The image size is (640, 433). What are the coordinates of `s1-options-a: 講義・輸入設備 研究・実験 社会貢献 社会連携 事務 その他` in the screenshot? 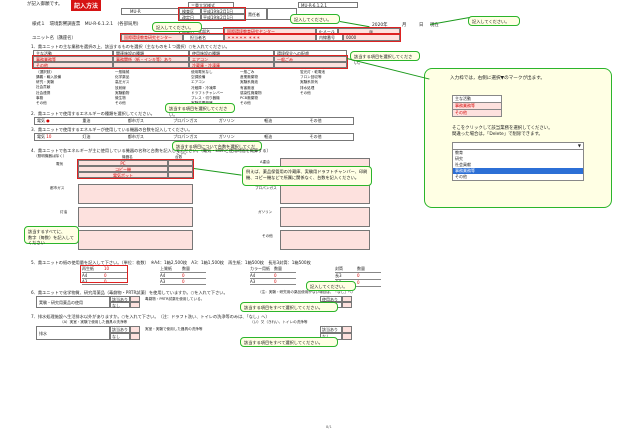 It's located at (49, 90).